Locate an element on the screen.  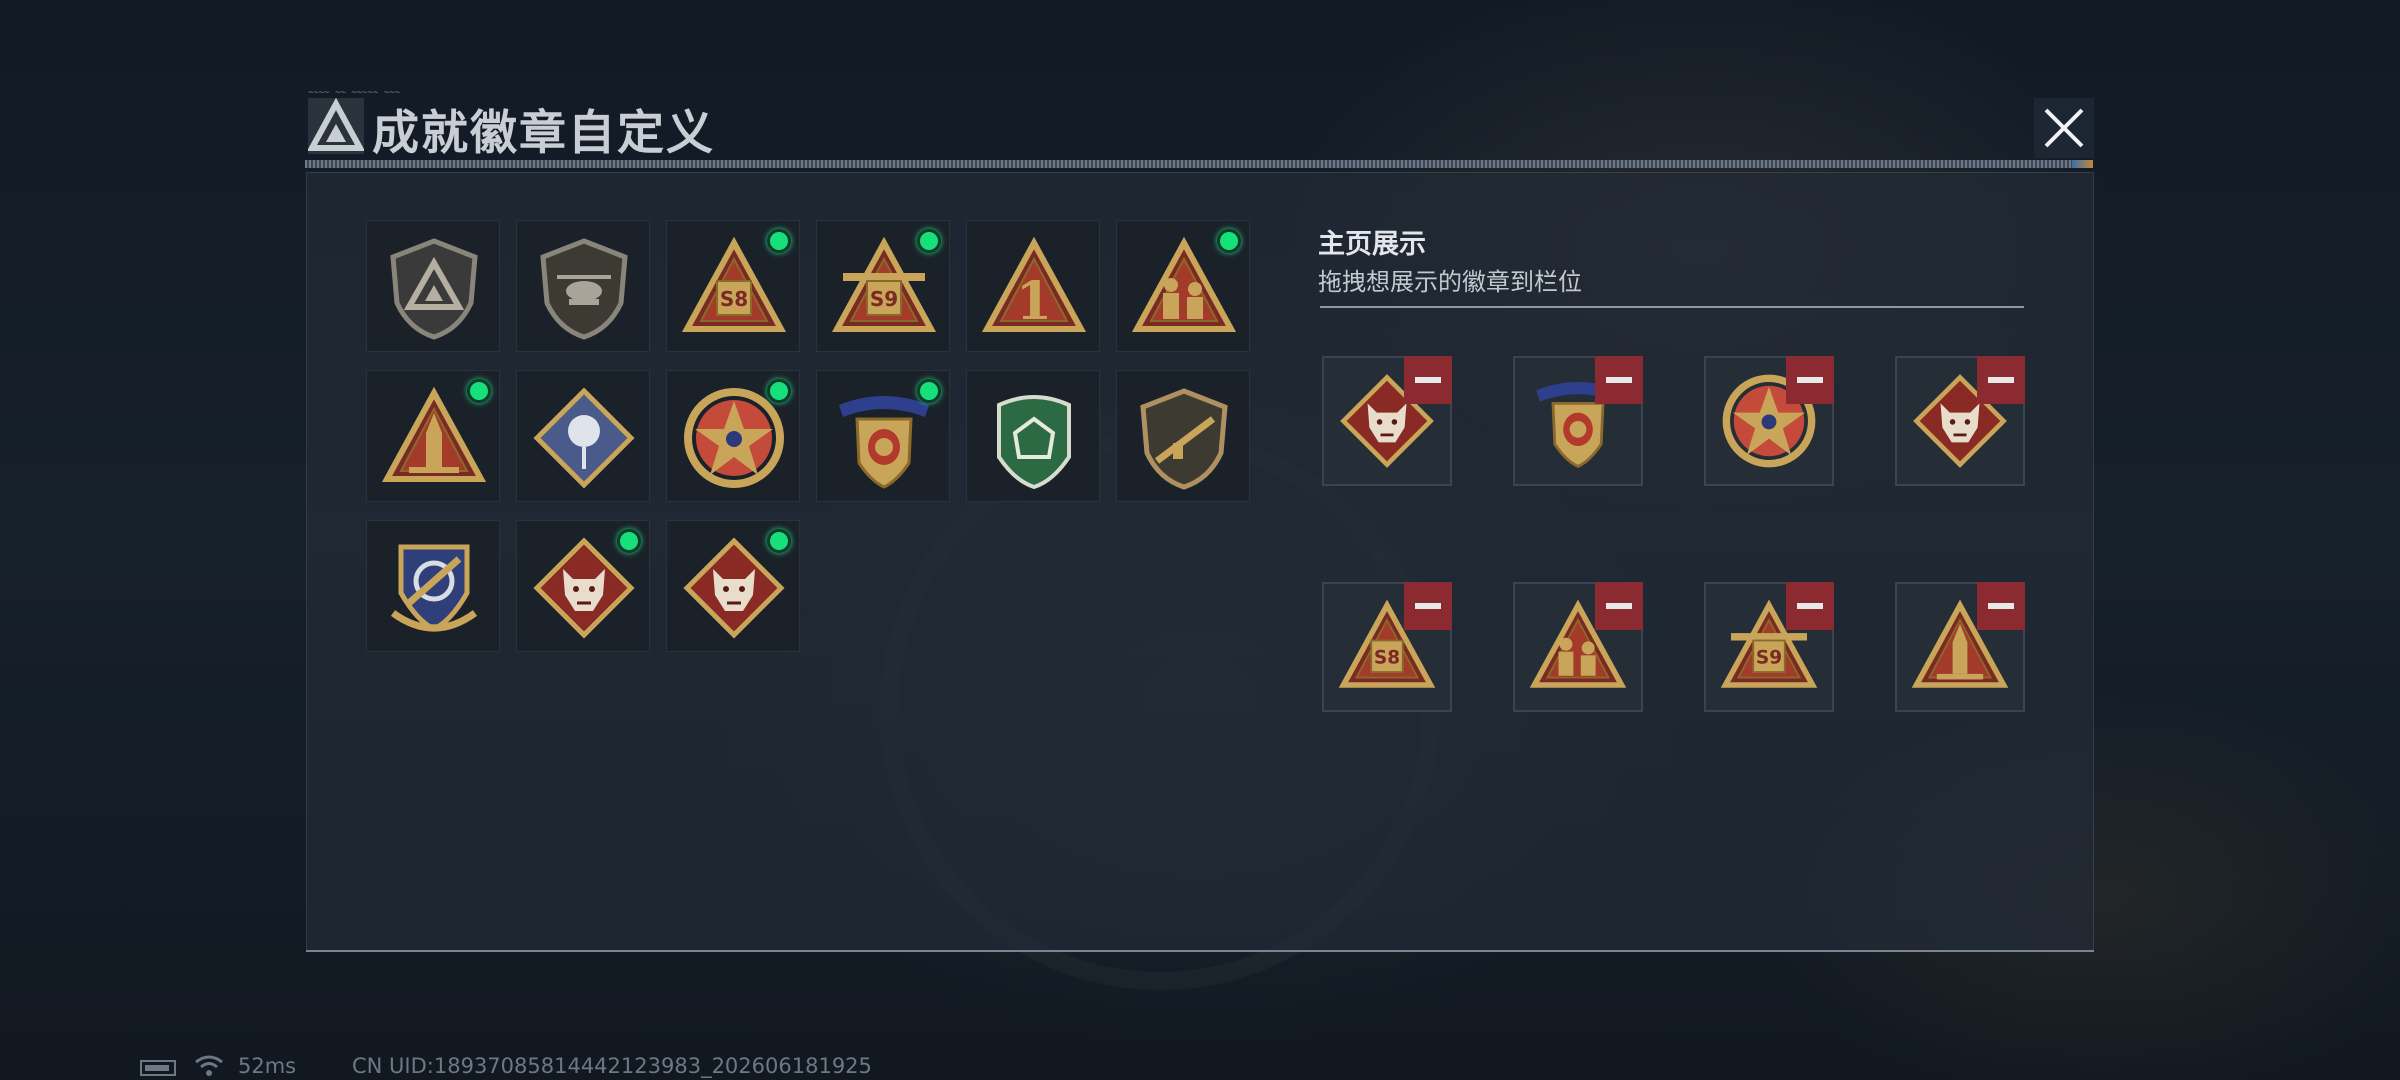
close-icon is located at coordinates (2064, 128).